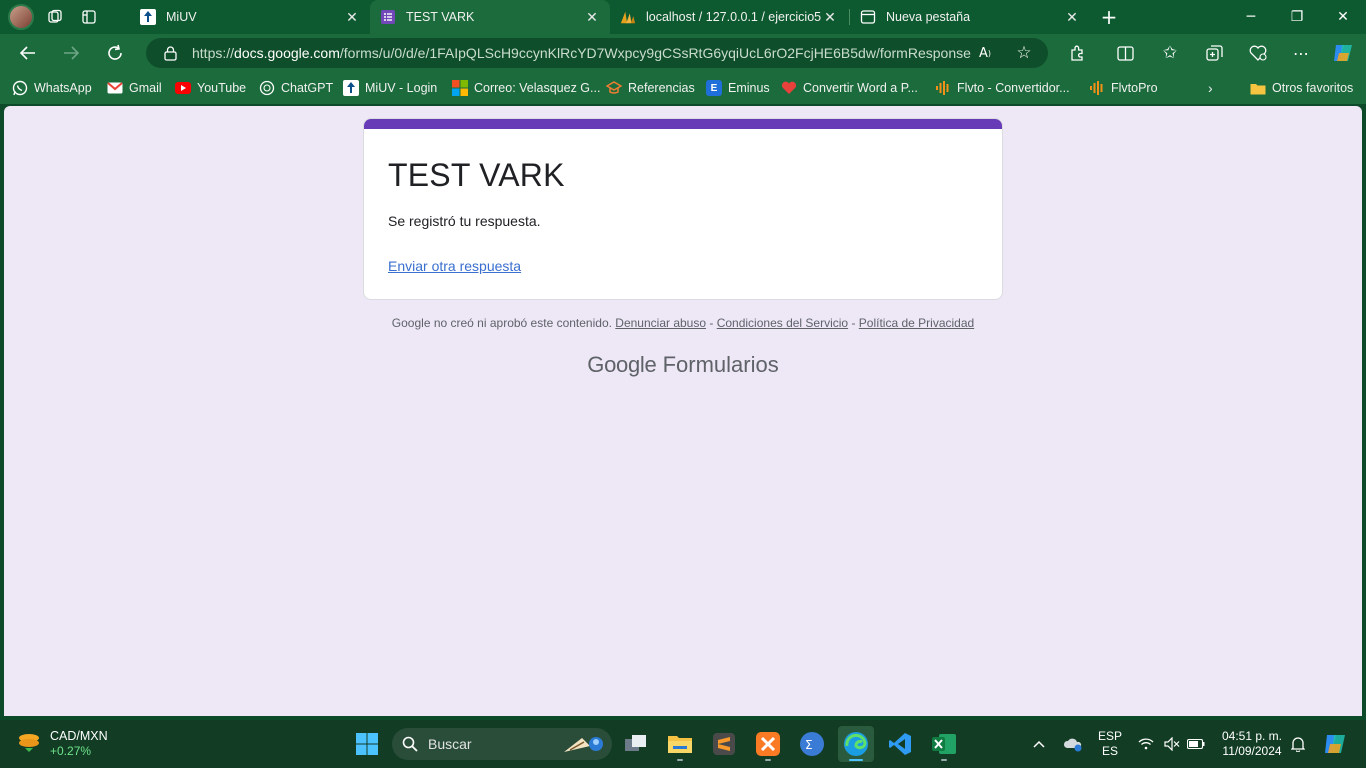 The height and width of the screenshot is (768, 1366). Describe the element at coordinates (856, 744) in the screenshot. I see `edge-browser-app` at that location.